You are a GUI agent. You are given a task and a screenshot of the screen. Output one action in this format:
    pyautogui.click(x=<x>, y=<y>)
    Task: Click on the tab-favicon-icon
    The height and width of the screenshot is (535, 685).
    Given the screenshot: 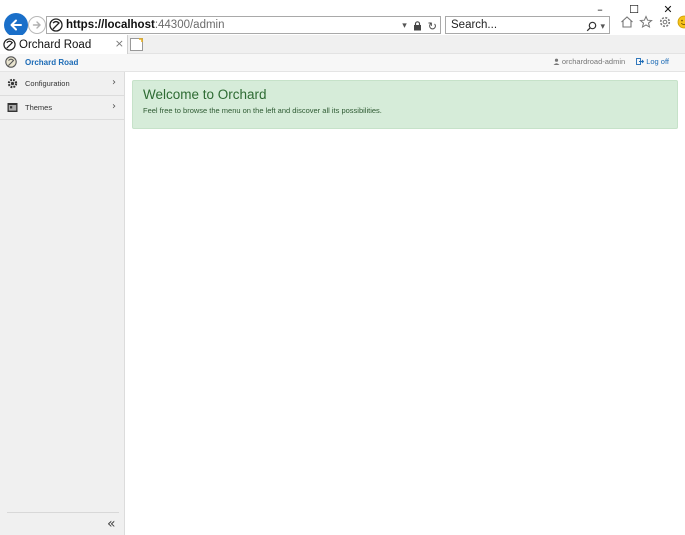 What is the action you would take?
    pyautogui.click(x=9, y=44)
    